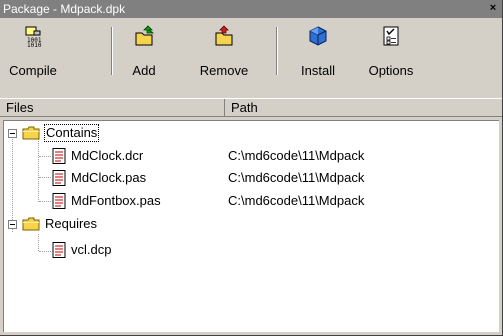  Describe the element at coordinates (363, 108) in the screenshot. I see `path-column-header: Path` at that location.